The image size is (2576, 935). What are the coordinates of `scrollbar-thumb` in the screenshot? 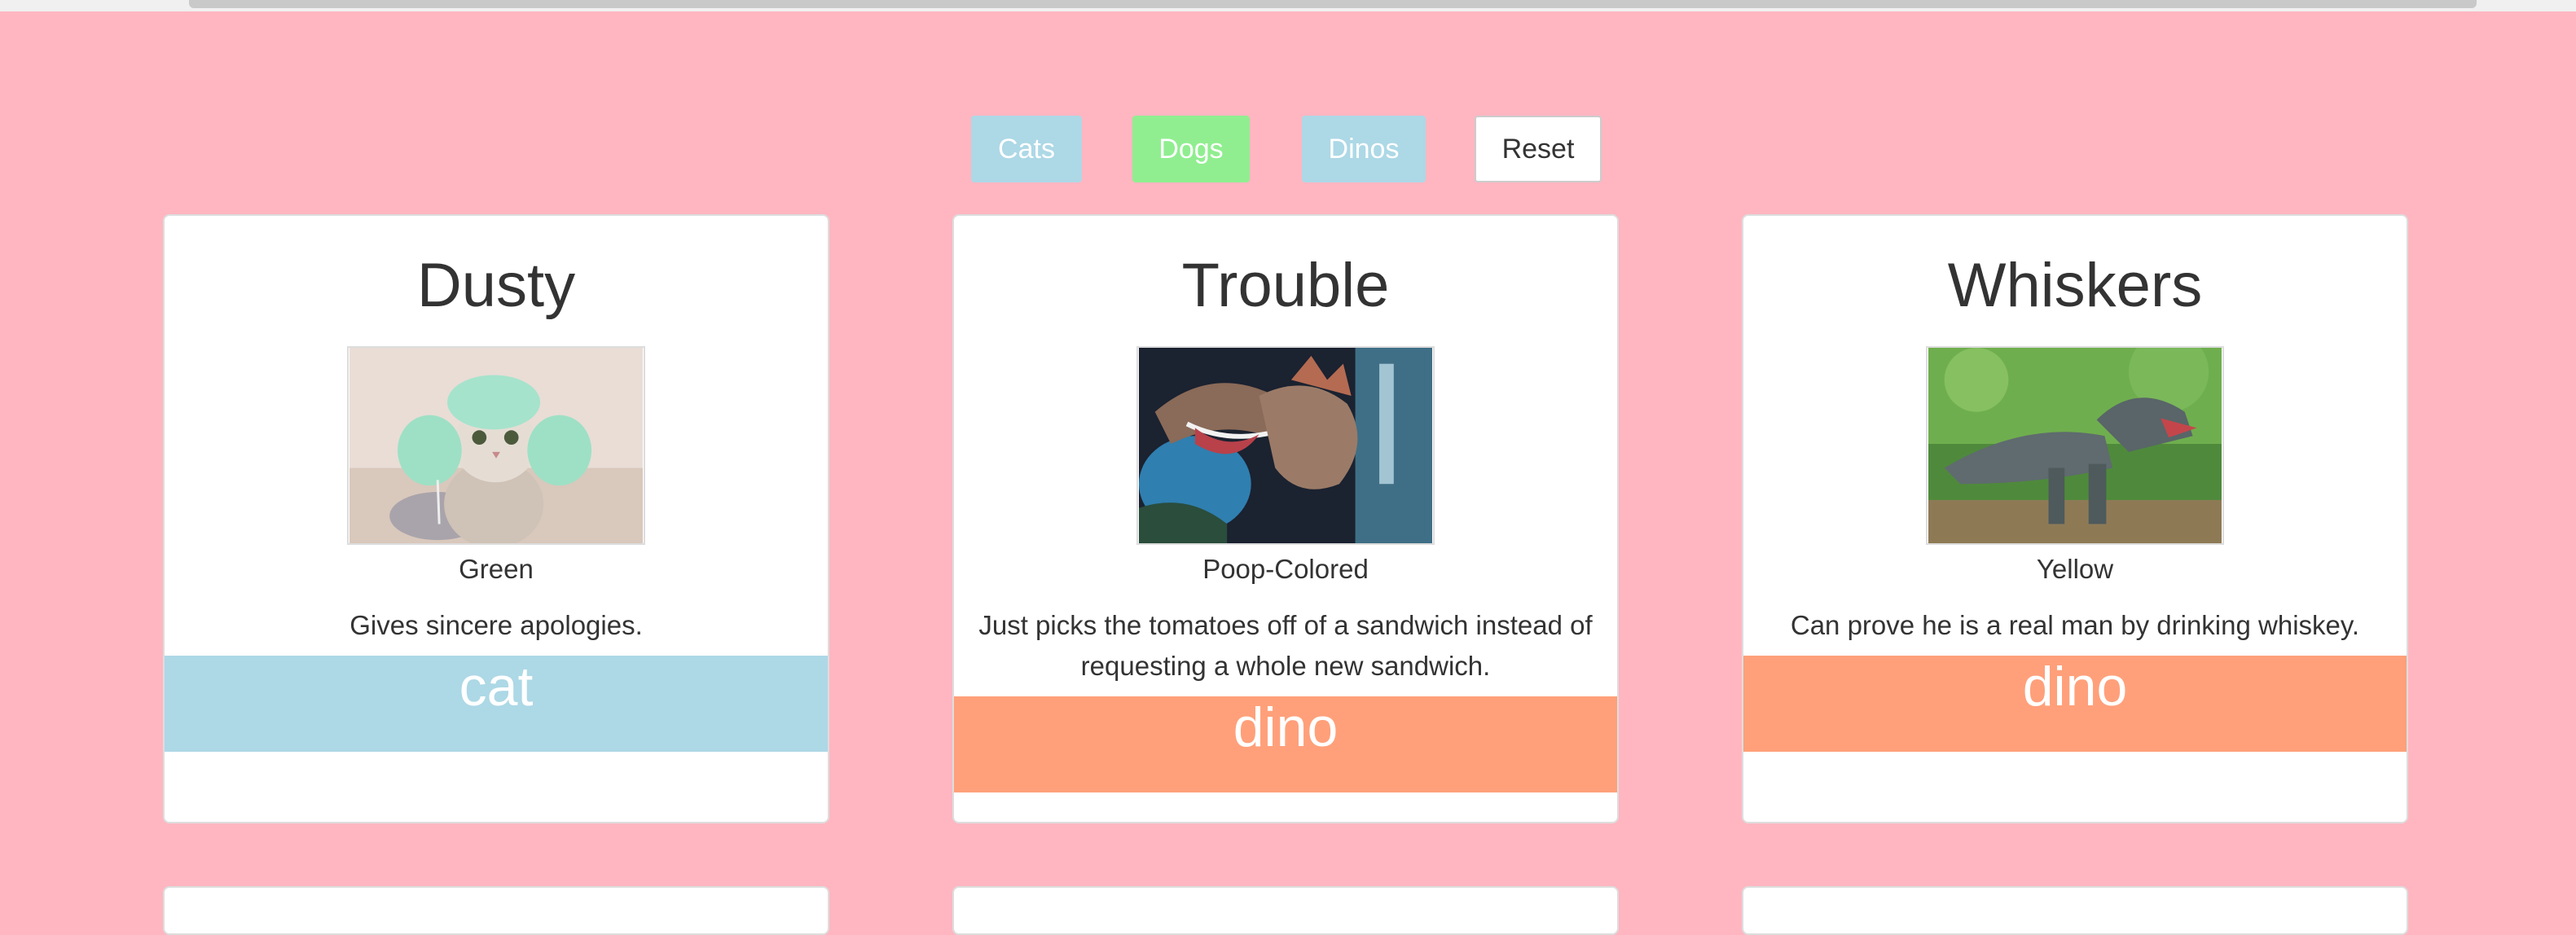 It's located at (1333, 4).